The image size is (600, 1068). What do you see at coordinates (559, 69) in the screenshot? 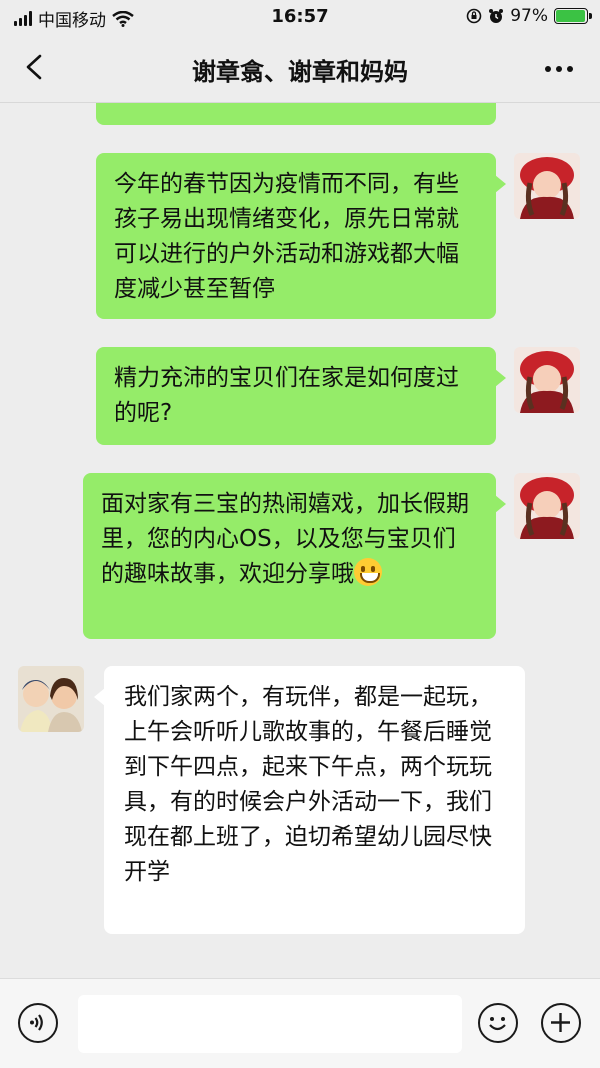
I see `ellipsis-icon` at bounding box center [559, 69].